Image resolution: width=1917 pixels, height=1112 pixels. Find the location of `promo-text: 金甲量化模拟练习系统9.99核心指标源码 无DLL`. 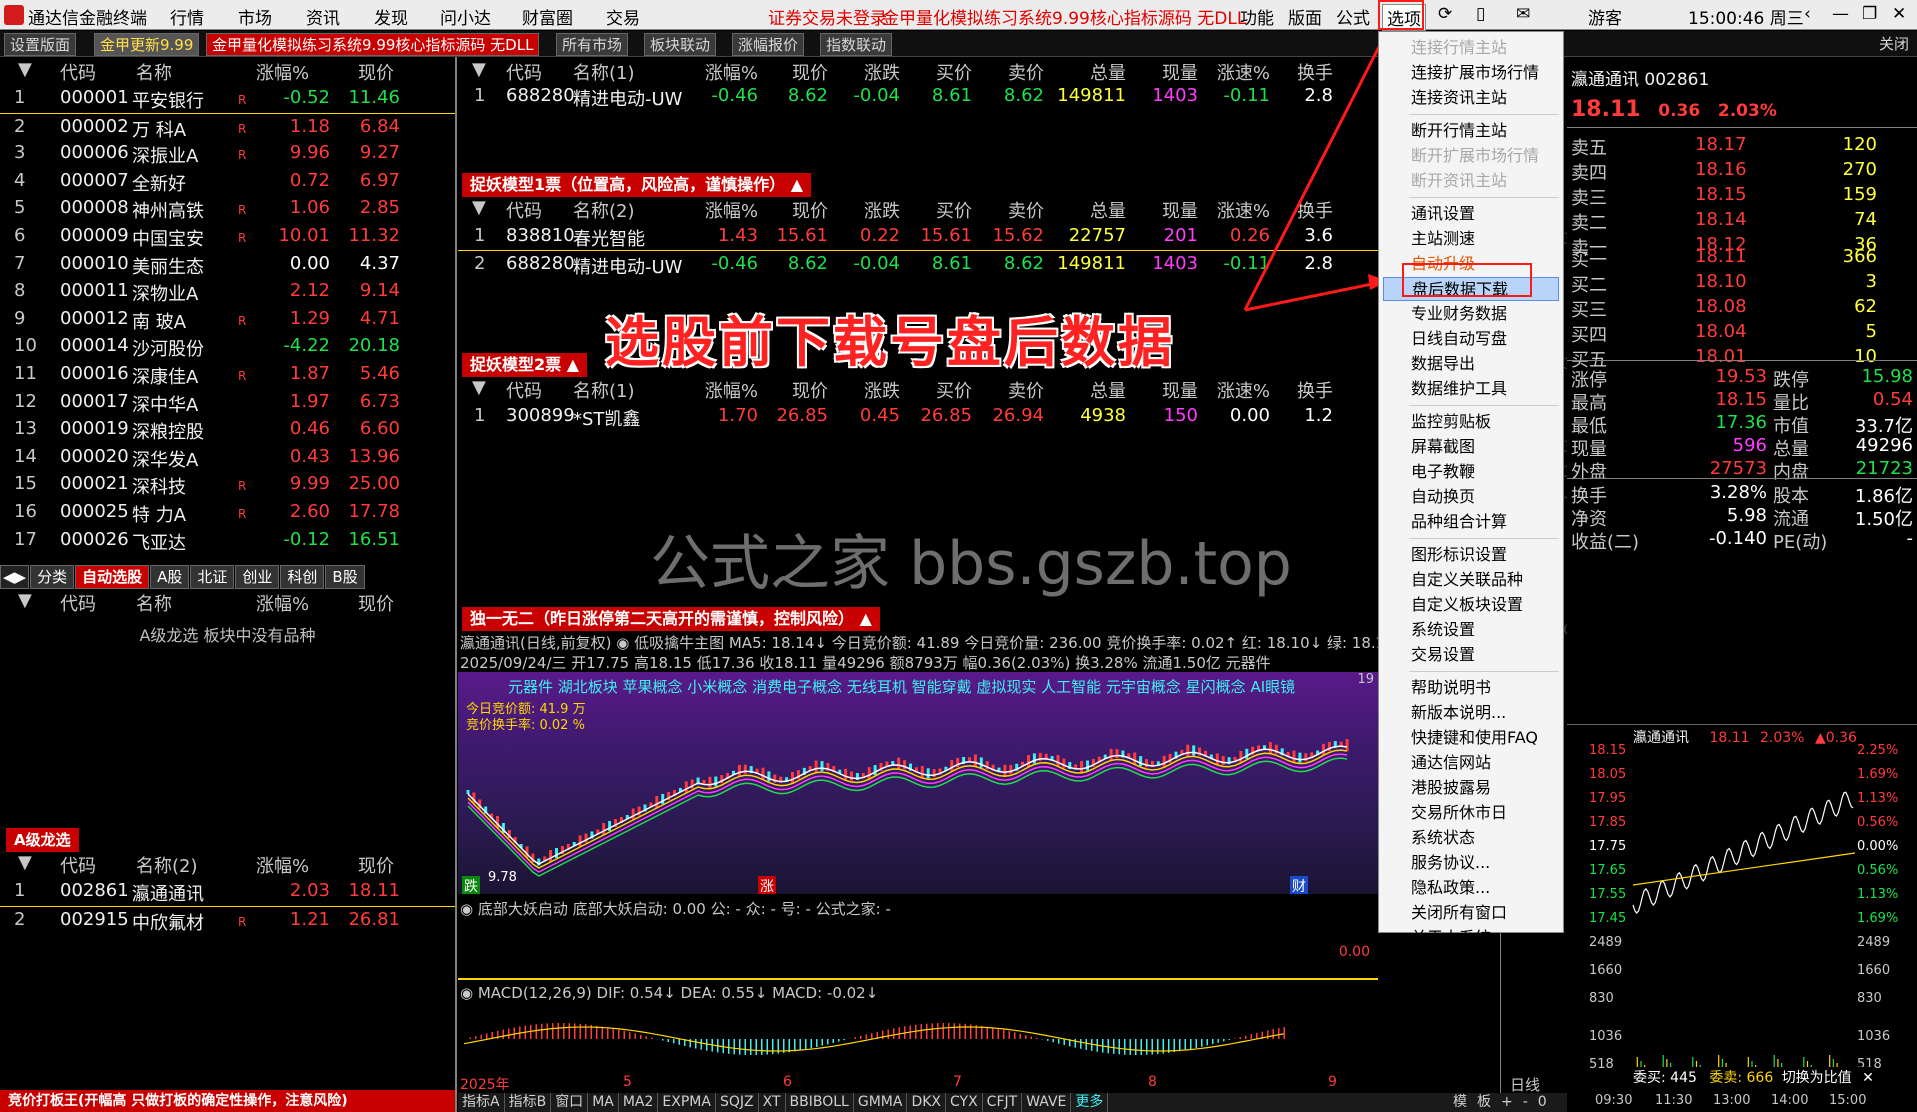

promo-text: 金甲量化模拟练习系统9.99核心指标源码 无DLL is located at coordinates (1064, 16).